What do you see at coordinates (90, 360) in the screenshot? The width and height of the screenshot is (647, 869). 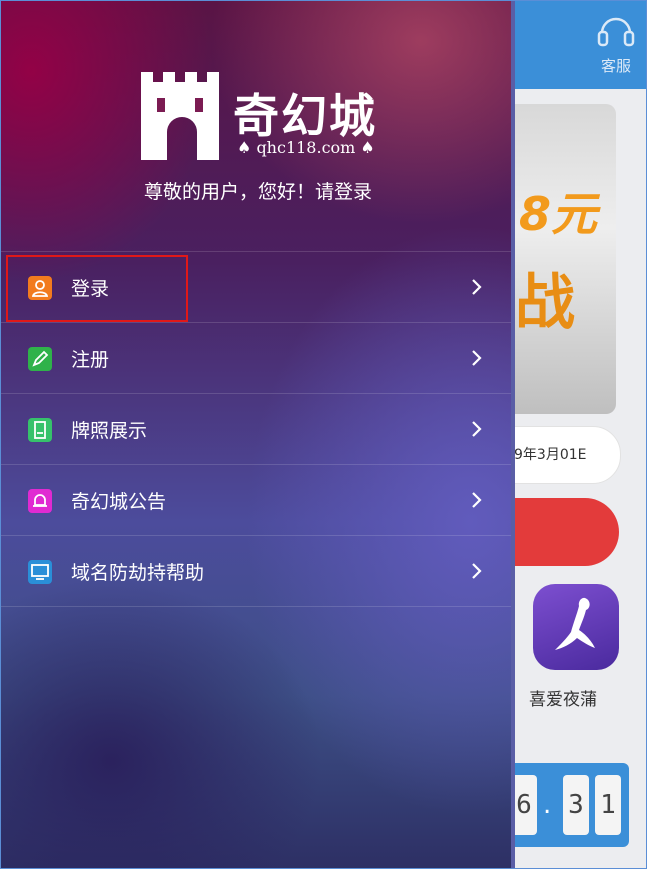 I see `menu-label-register: 注册` at bounding box center [90, 360].